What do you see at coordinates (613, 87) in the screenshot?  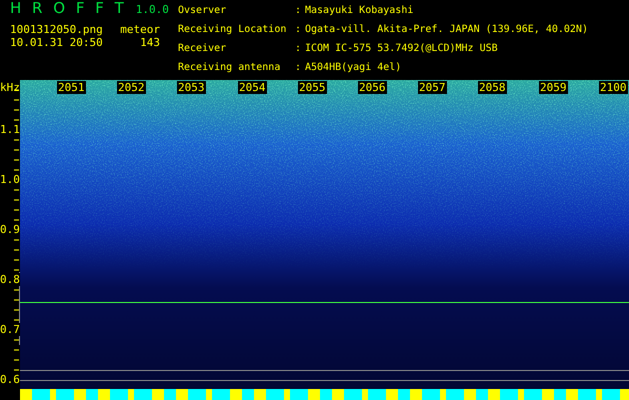 I see `time-label: 2100` at bounding box center [613, 87].